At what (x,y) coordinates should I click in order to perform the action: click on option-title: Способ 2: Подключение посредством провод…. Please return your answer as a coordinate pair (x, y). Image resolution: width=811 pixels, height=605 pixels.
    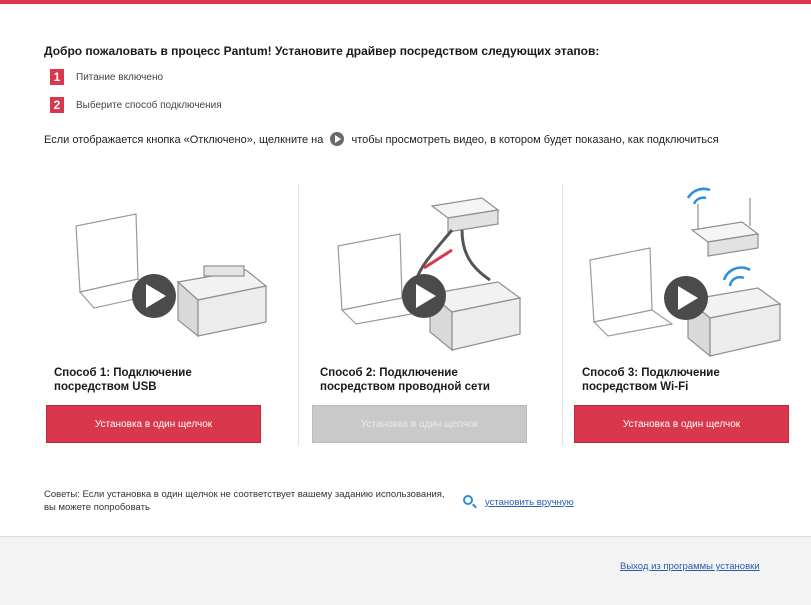
    Looking at the image, I should click on (405, 380).